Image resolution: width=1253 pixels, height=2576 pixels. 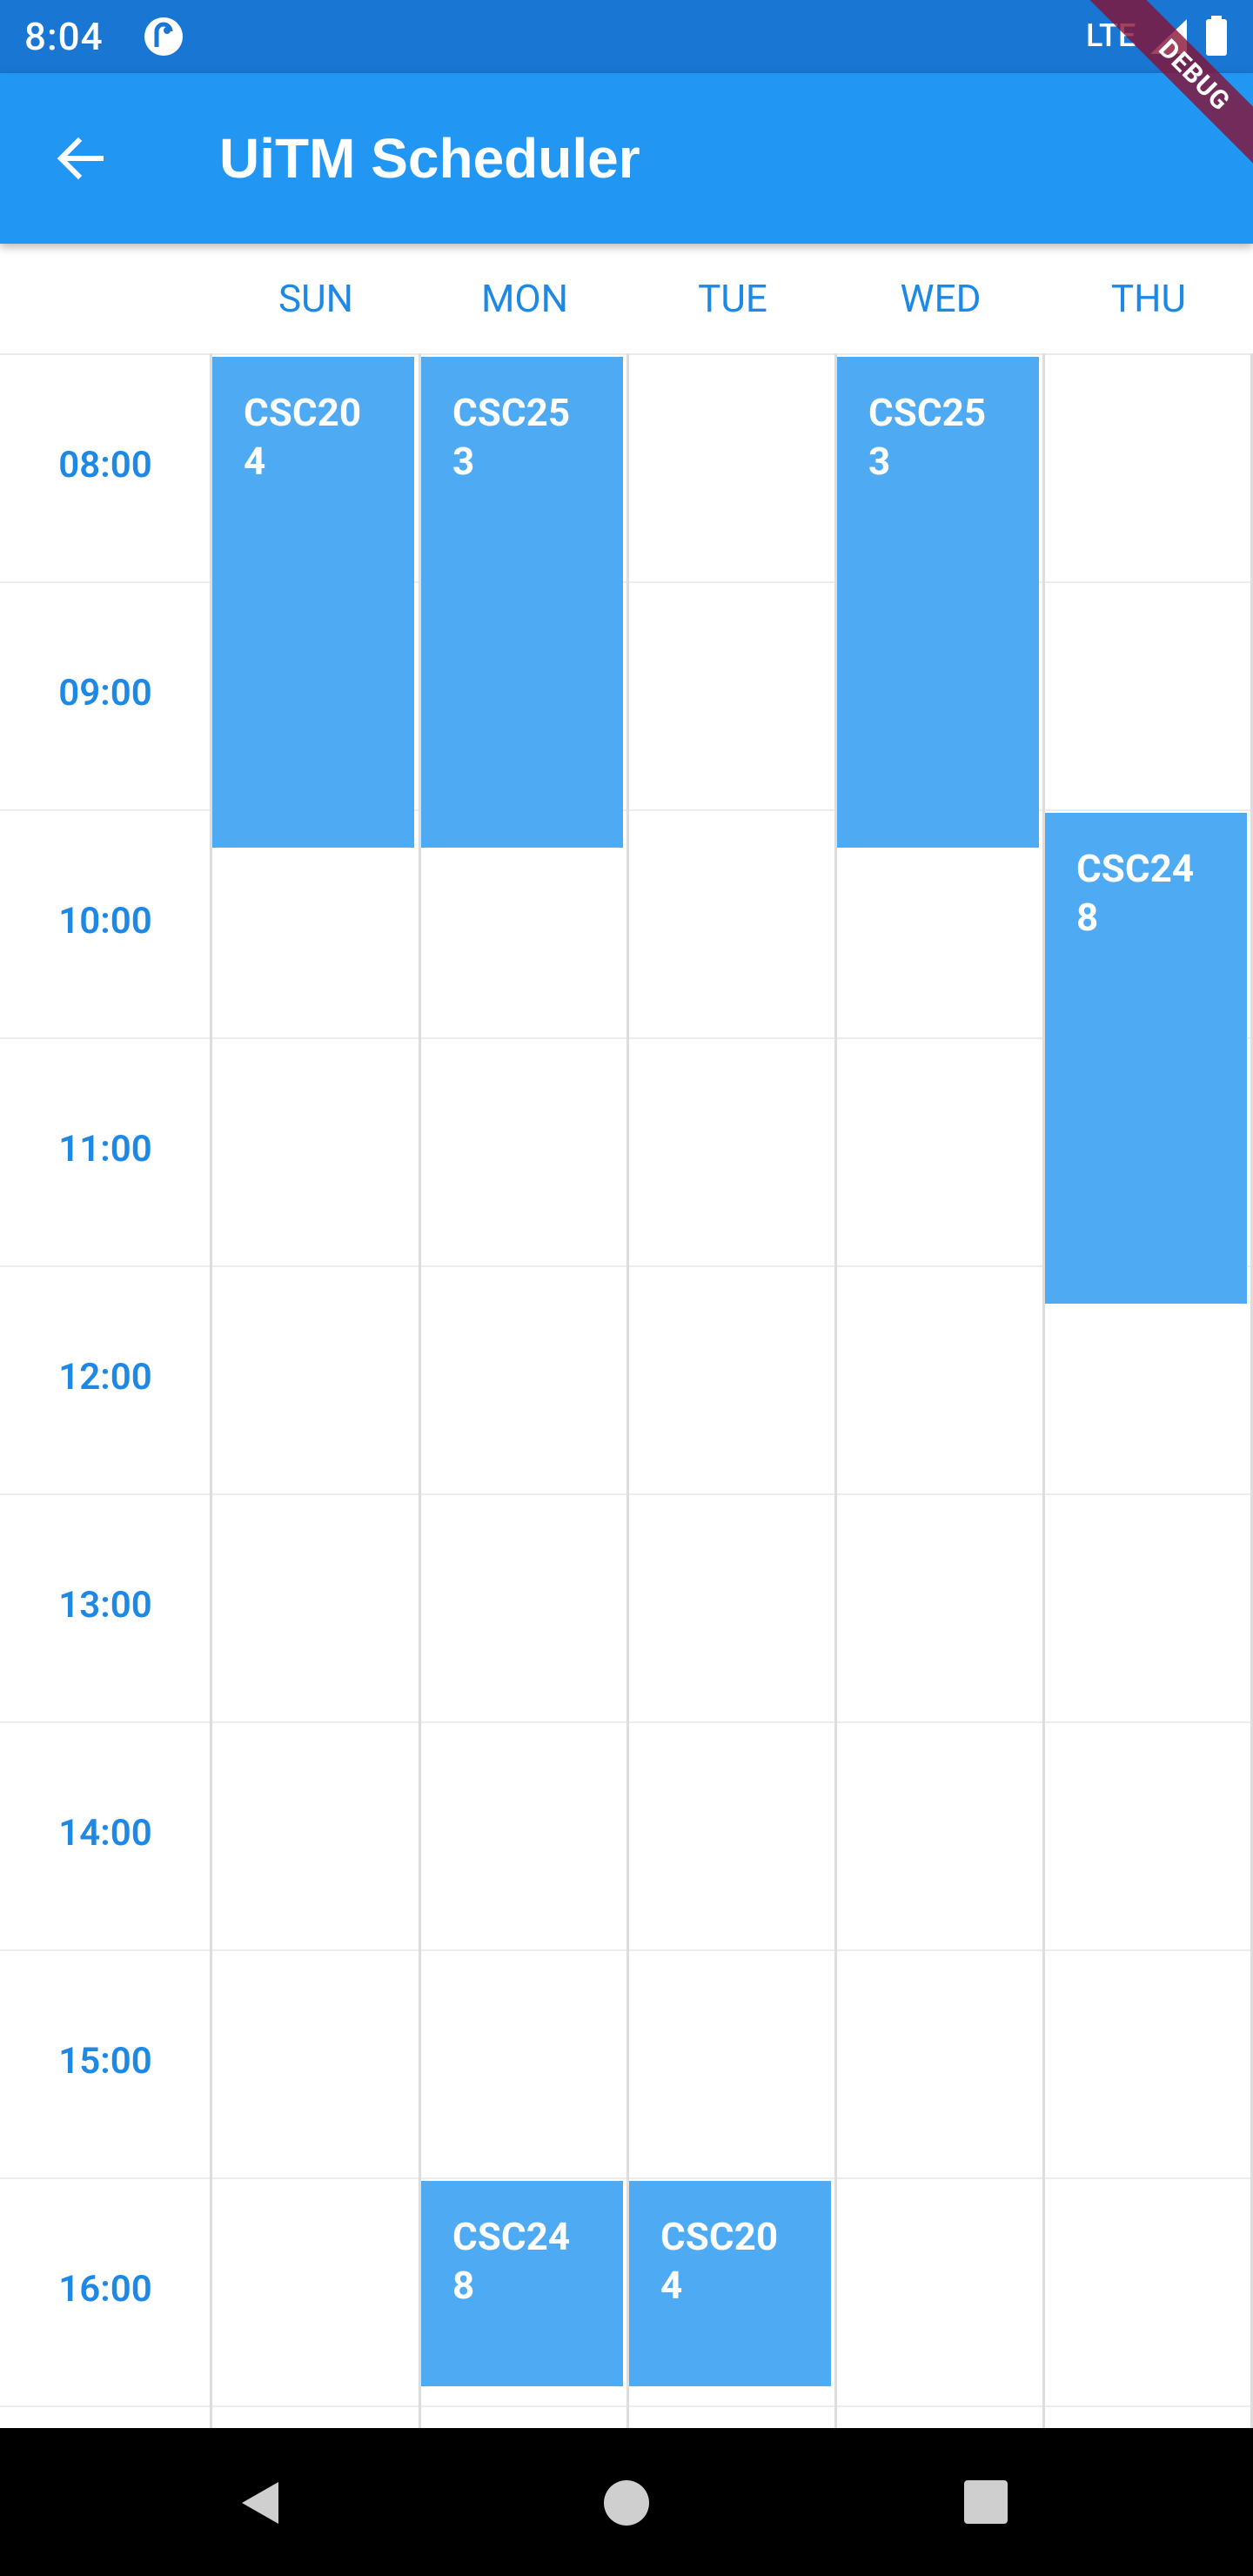 What do you see at coordinates (732, 298) in the screenshot?
I see `day-label-tue: TUE` at bounding box center [732, 298].